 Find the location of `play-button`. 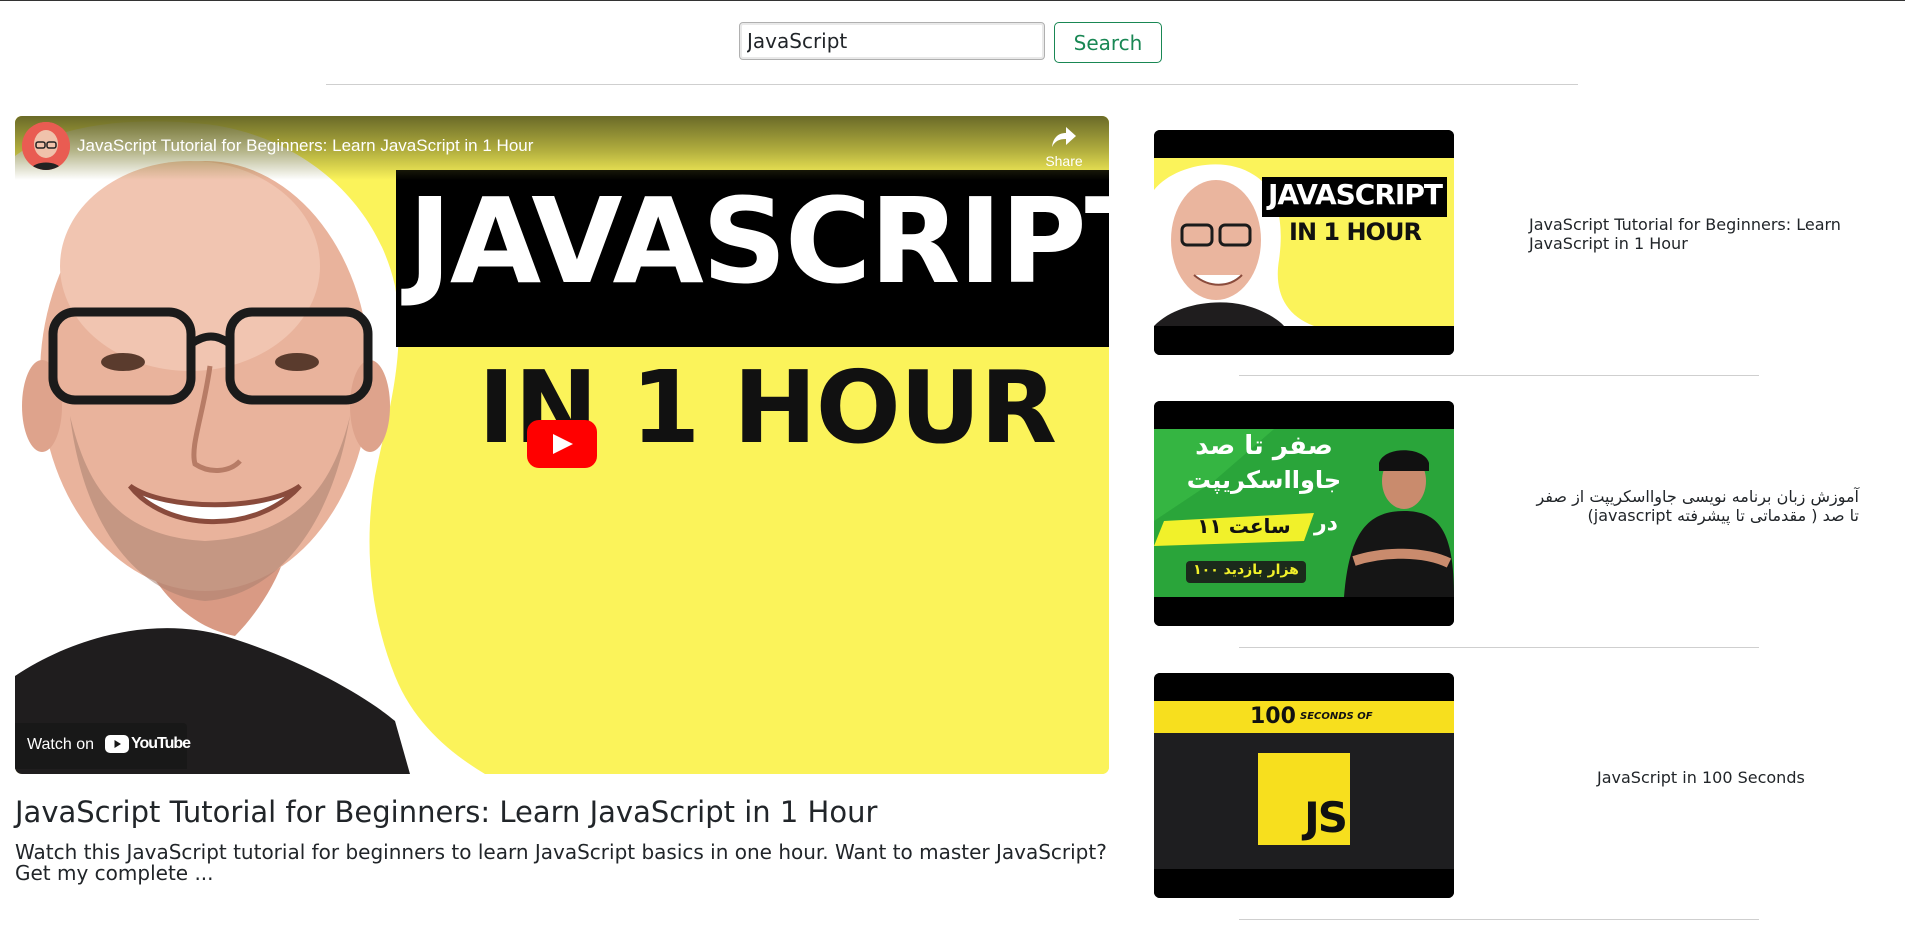

play-button is located at coordinates (562, 444).